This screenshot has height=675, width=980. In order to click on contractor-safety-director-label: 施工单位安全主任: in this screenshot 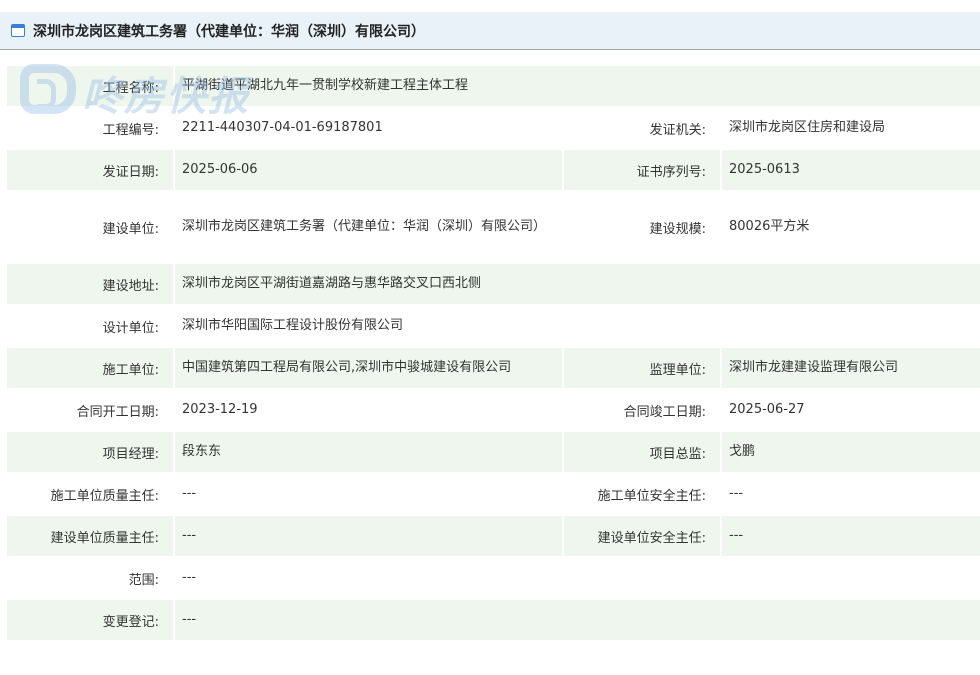, I will do `click(651, 496)`.